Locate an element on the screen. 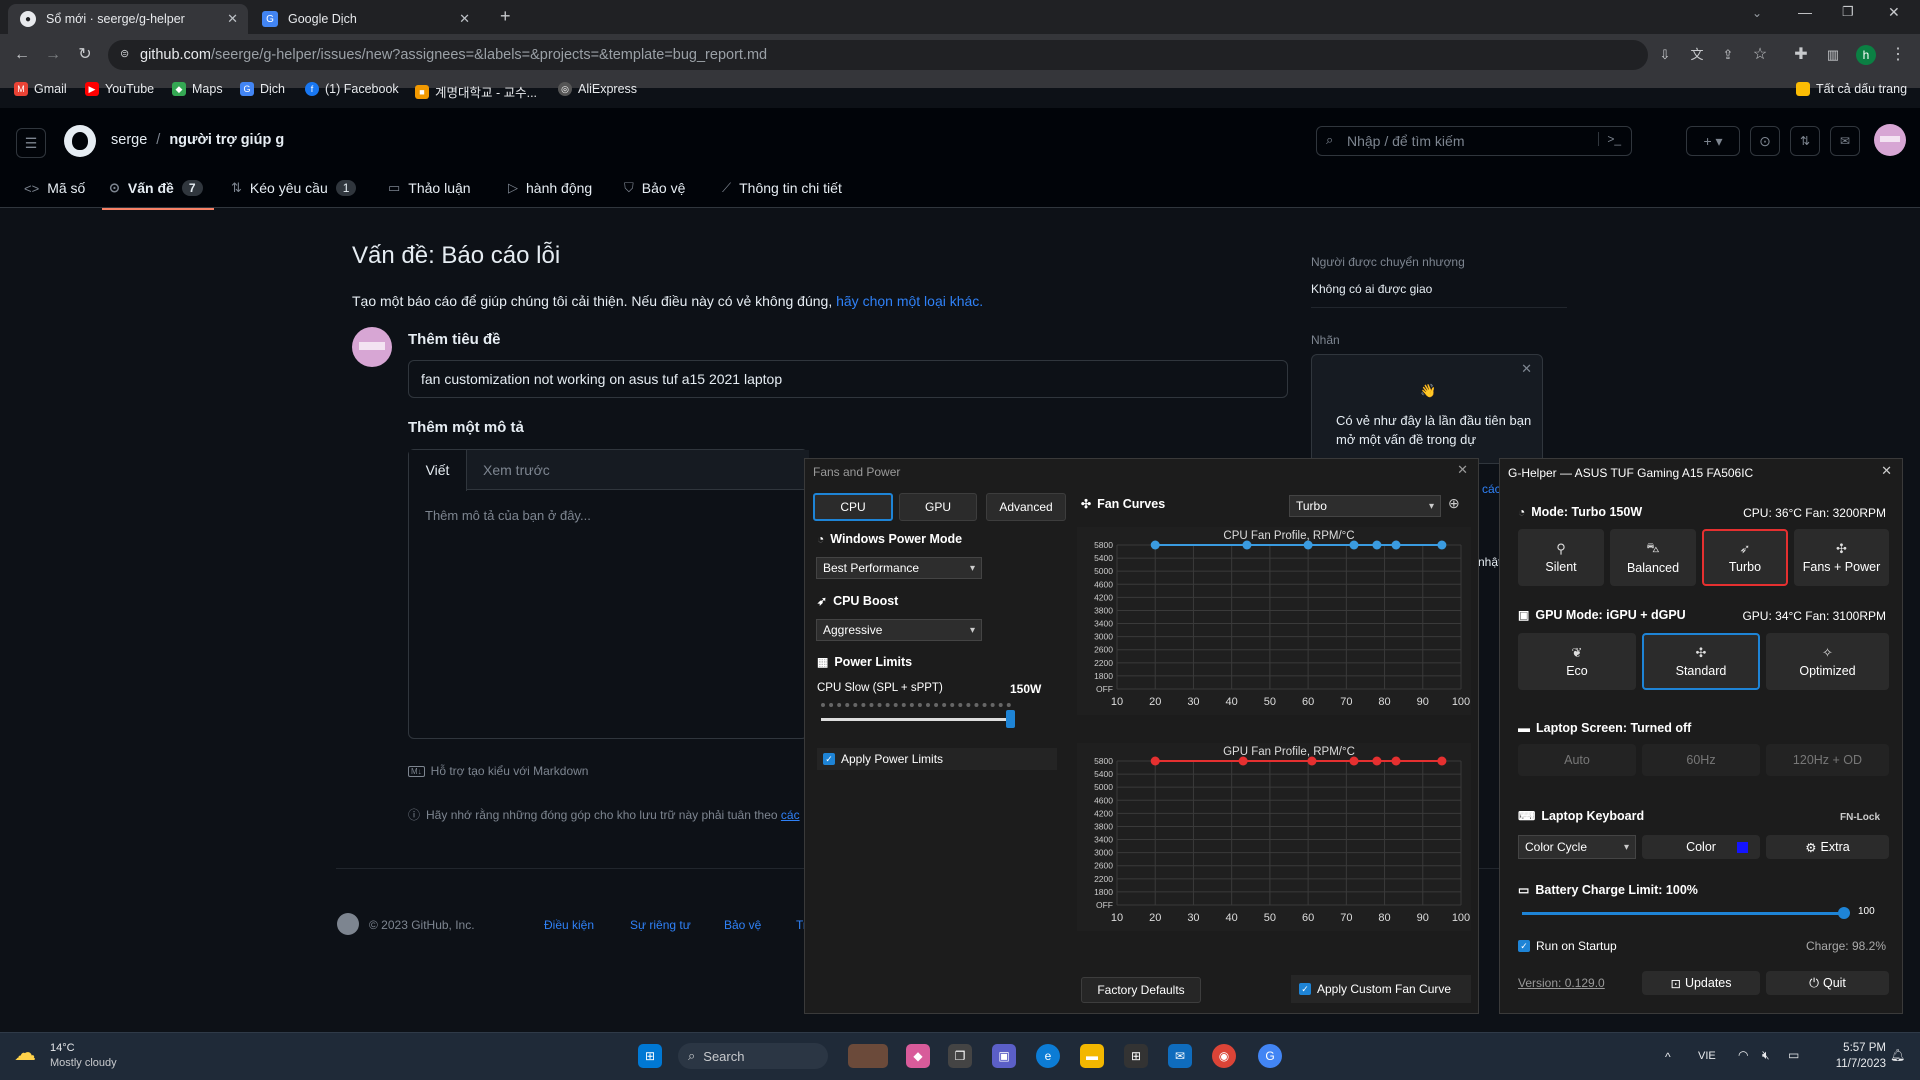 The width and height of the screenshot is (1920, 1080). tray-overflow-icon: ^ is located at coordinates (1668, 1057).